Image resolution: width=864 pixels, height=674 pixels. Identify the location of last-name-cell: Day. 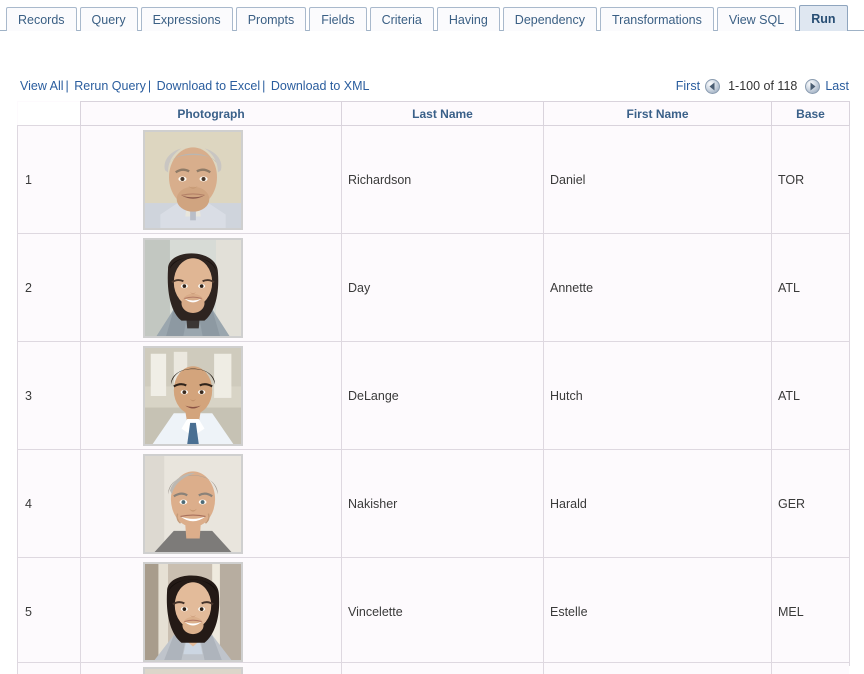
(442, 287).